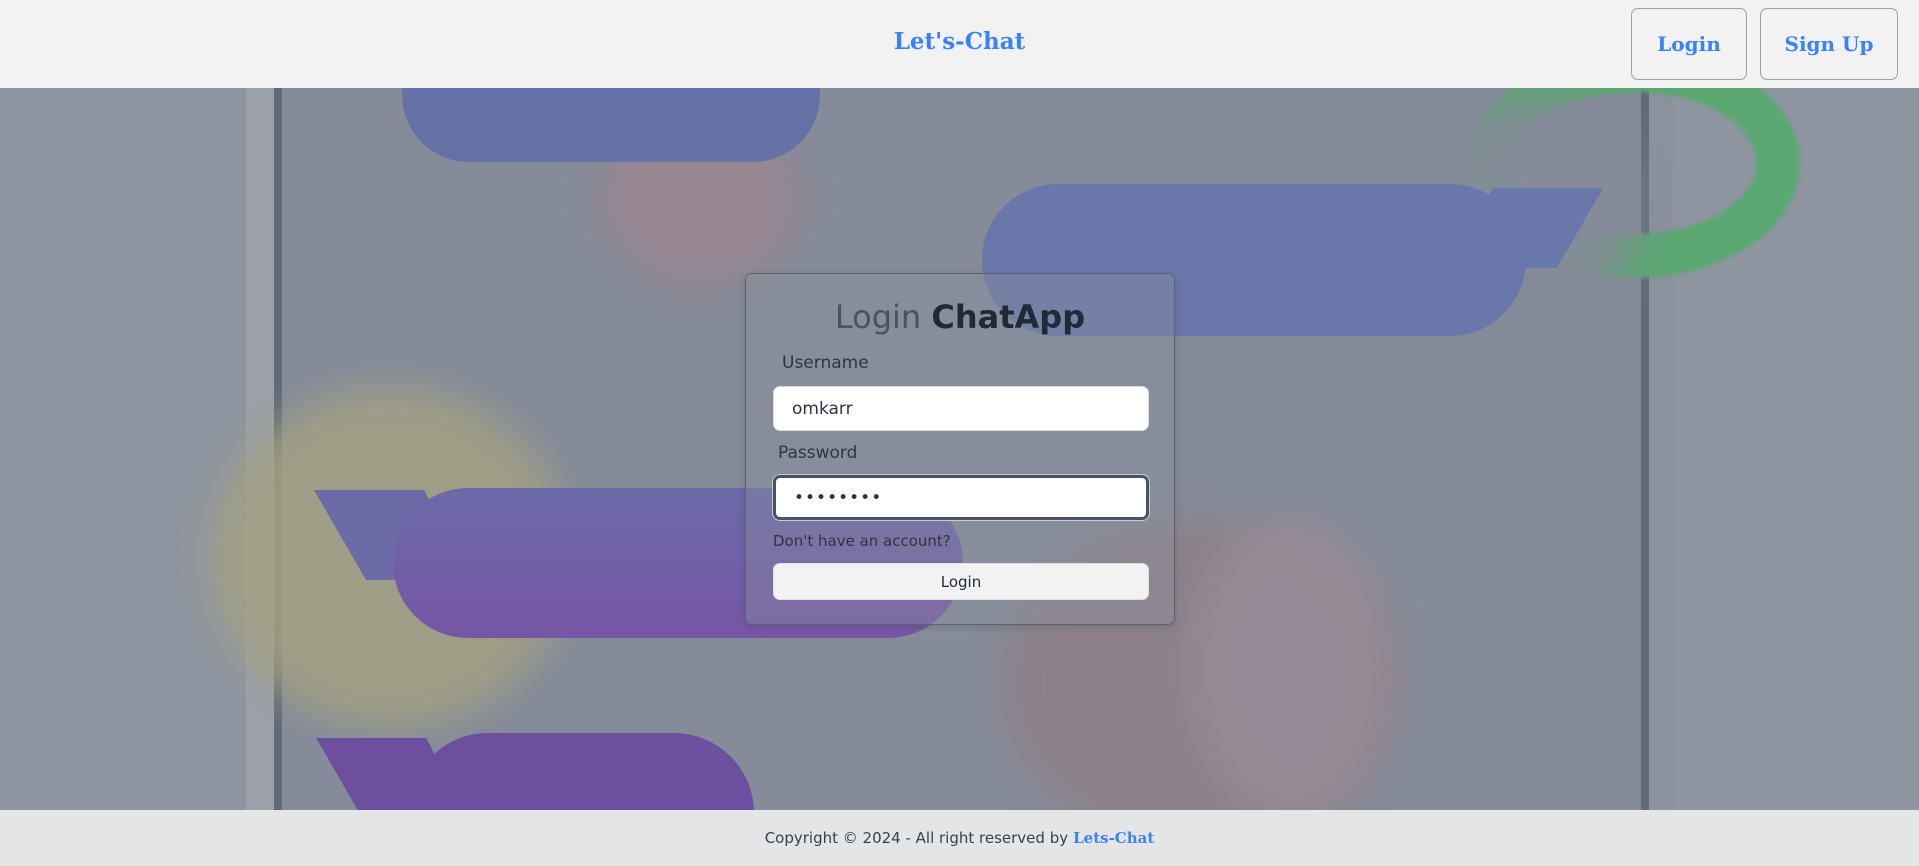  What do you see at coordinates (862, 541) in the screenshot?
I see `signup-link: Don't have an account?` at bounding box center [862, 541].